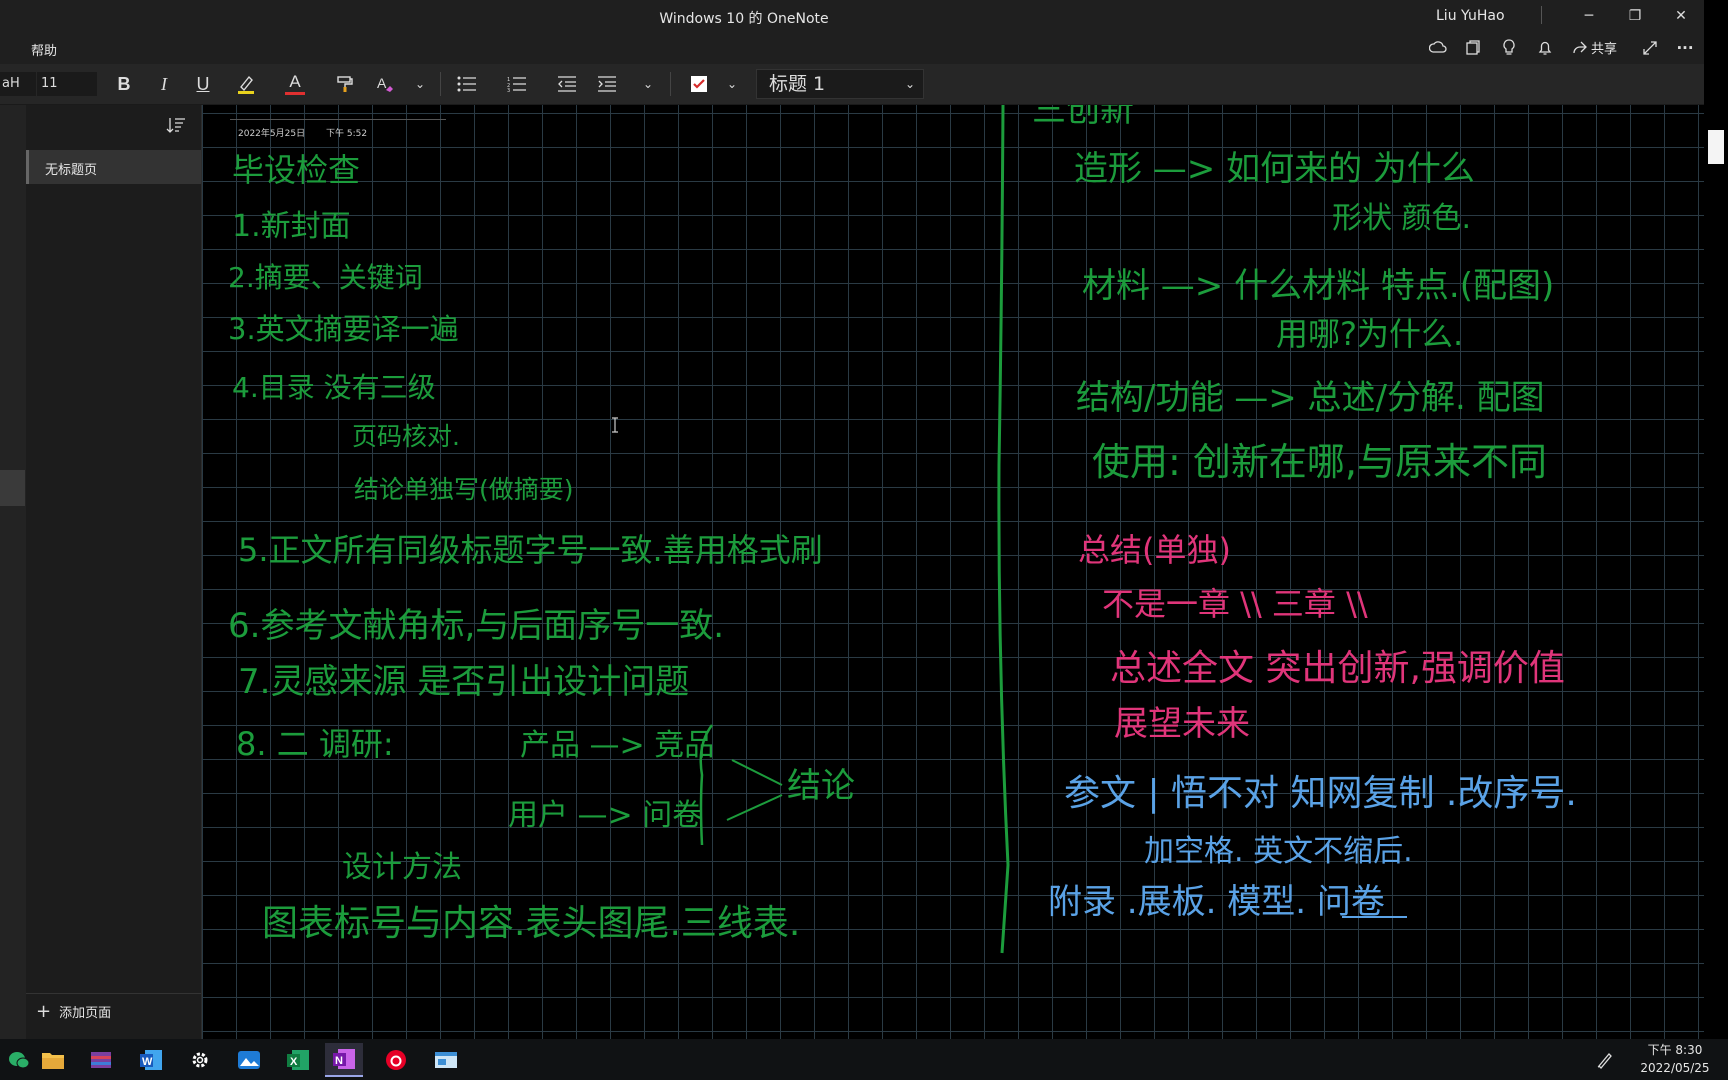 The width and height of the screenshot is (1728, 1080). What do you see at coordinates (67, 84) in the screenshot?
I see `font-size-field: 11` at bounding box center [67, 84].